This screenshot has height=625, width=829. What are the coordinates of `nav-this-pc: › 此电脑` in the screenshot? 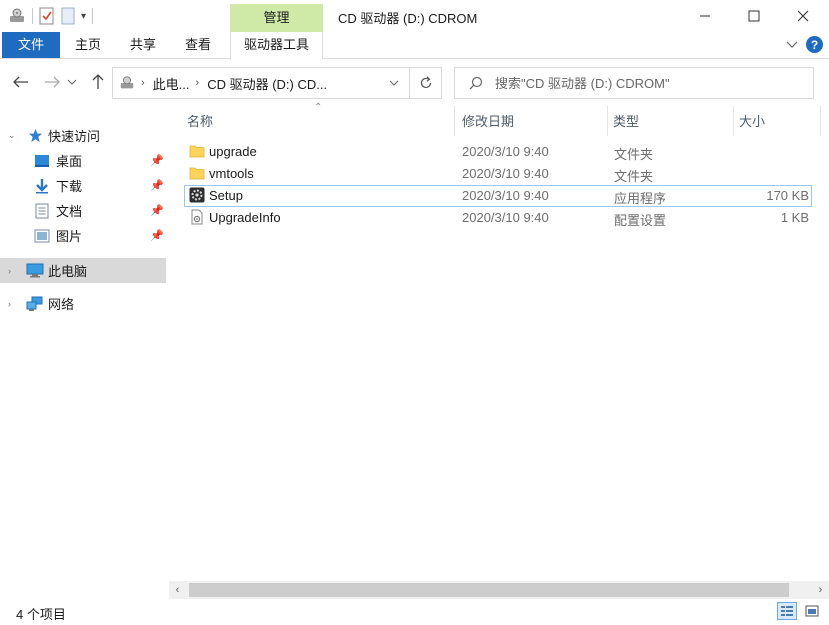 It's located at (83, 270).